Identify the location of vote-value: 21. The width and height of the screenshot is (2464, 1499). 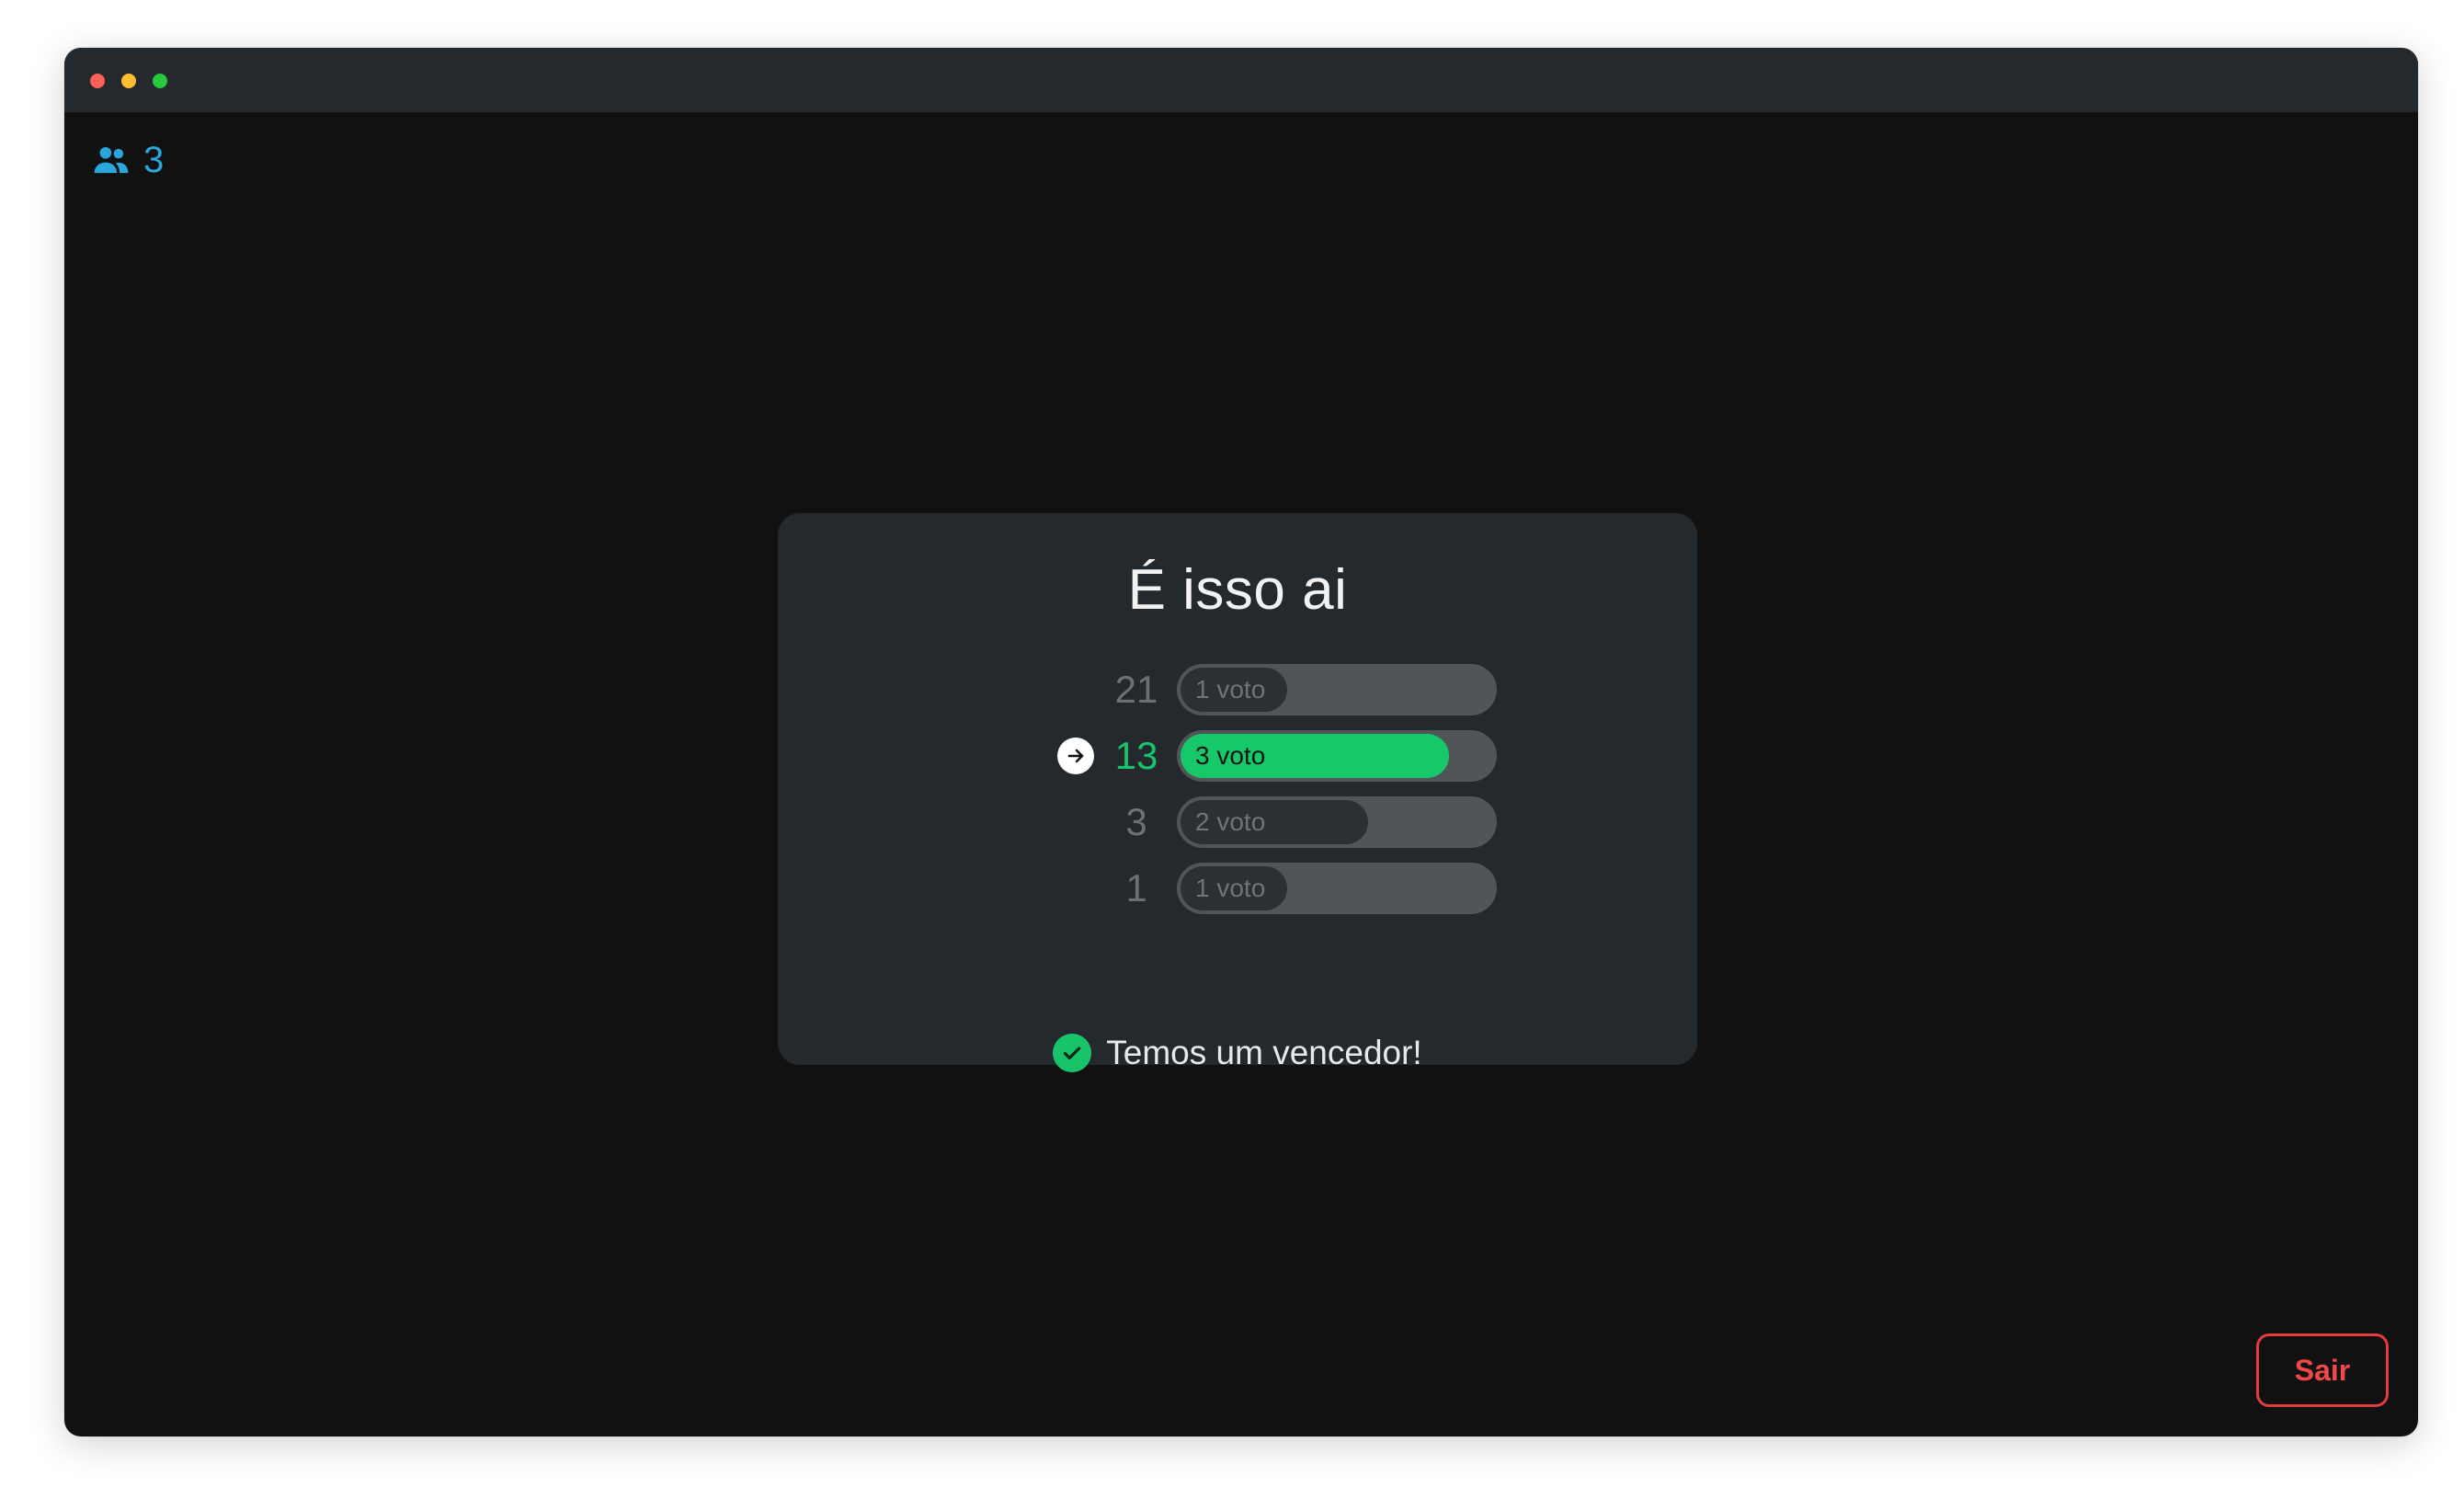
(1136, 690).